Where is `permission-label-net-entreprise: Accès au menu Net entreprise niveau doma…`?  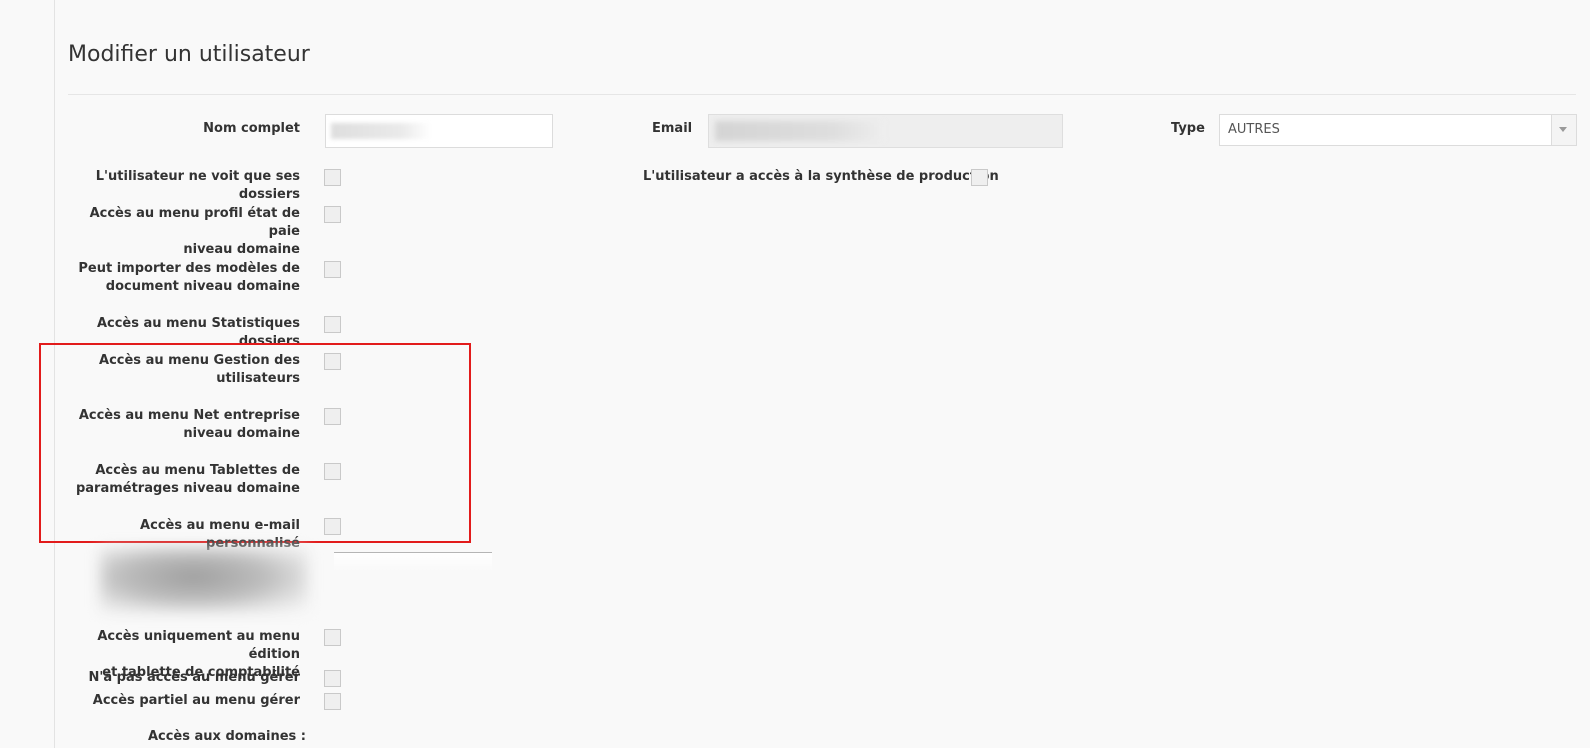
permission-label-net-entreprise: Accès au menu Net entreprise niveau doma… is located at coordinates (180, 425).